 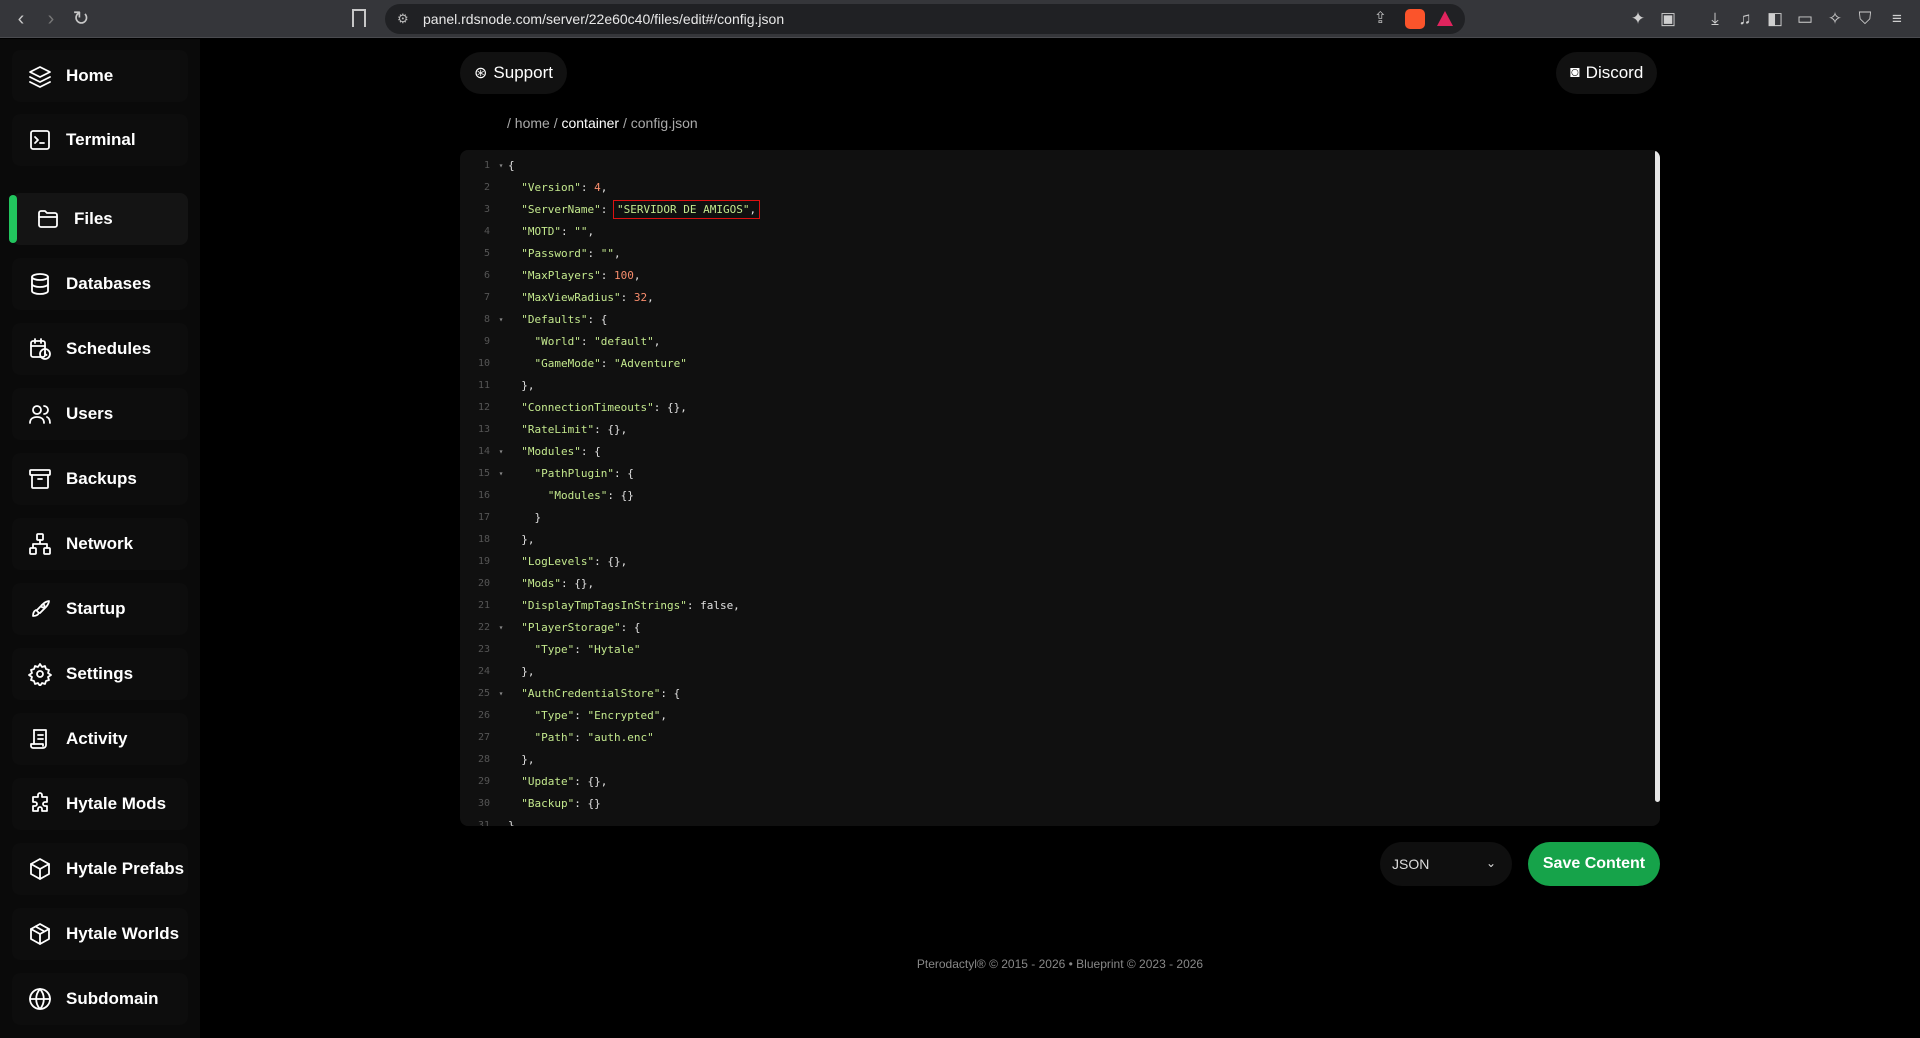 What do you see at coordinates (1055, 715) in the screenshot?
I see `code-line: 26 "Type": "Encrypted",` at bounding box center [1055, 715].